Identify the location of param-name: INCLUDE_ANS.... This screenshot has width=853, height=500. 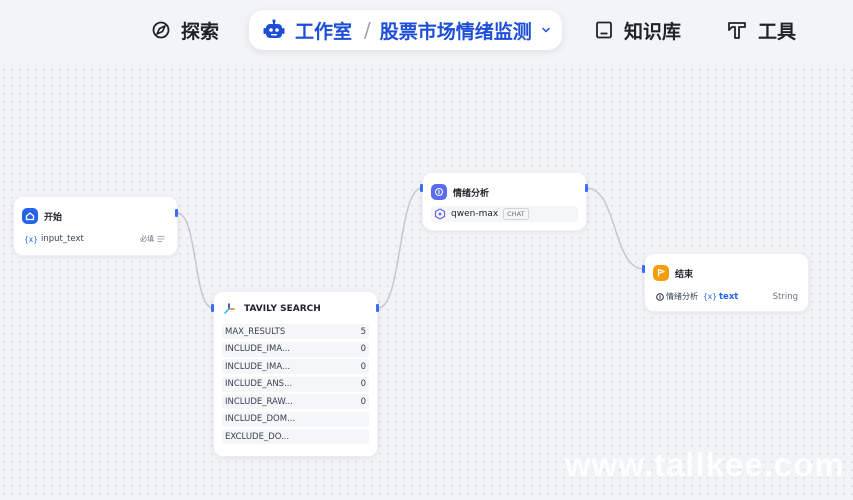
(259, 384).